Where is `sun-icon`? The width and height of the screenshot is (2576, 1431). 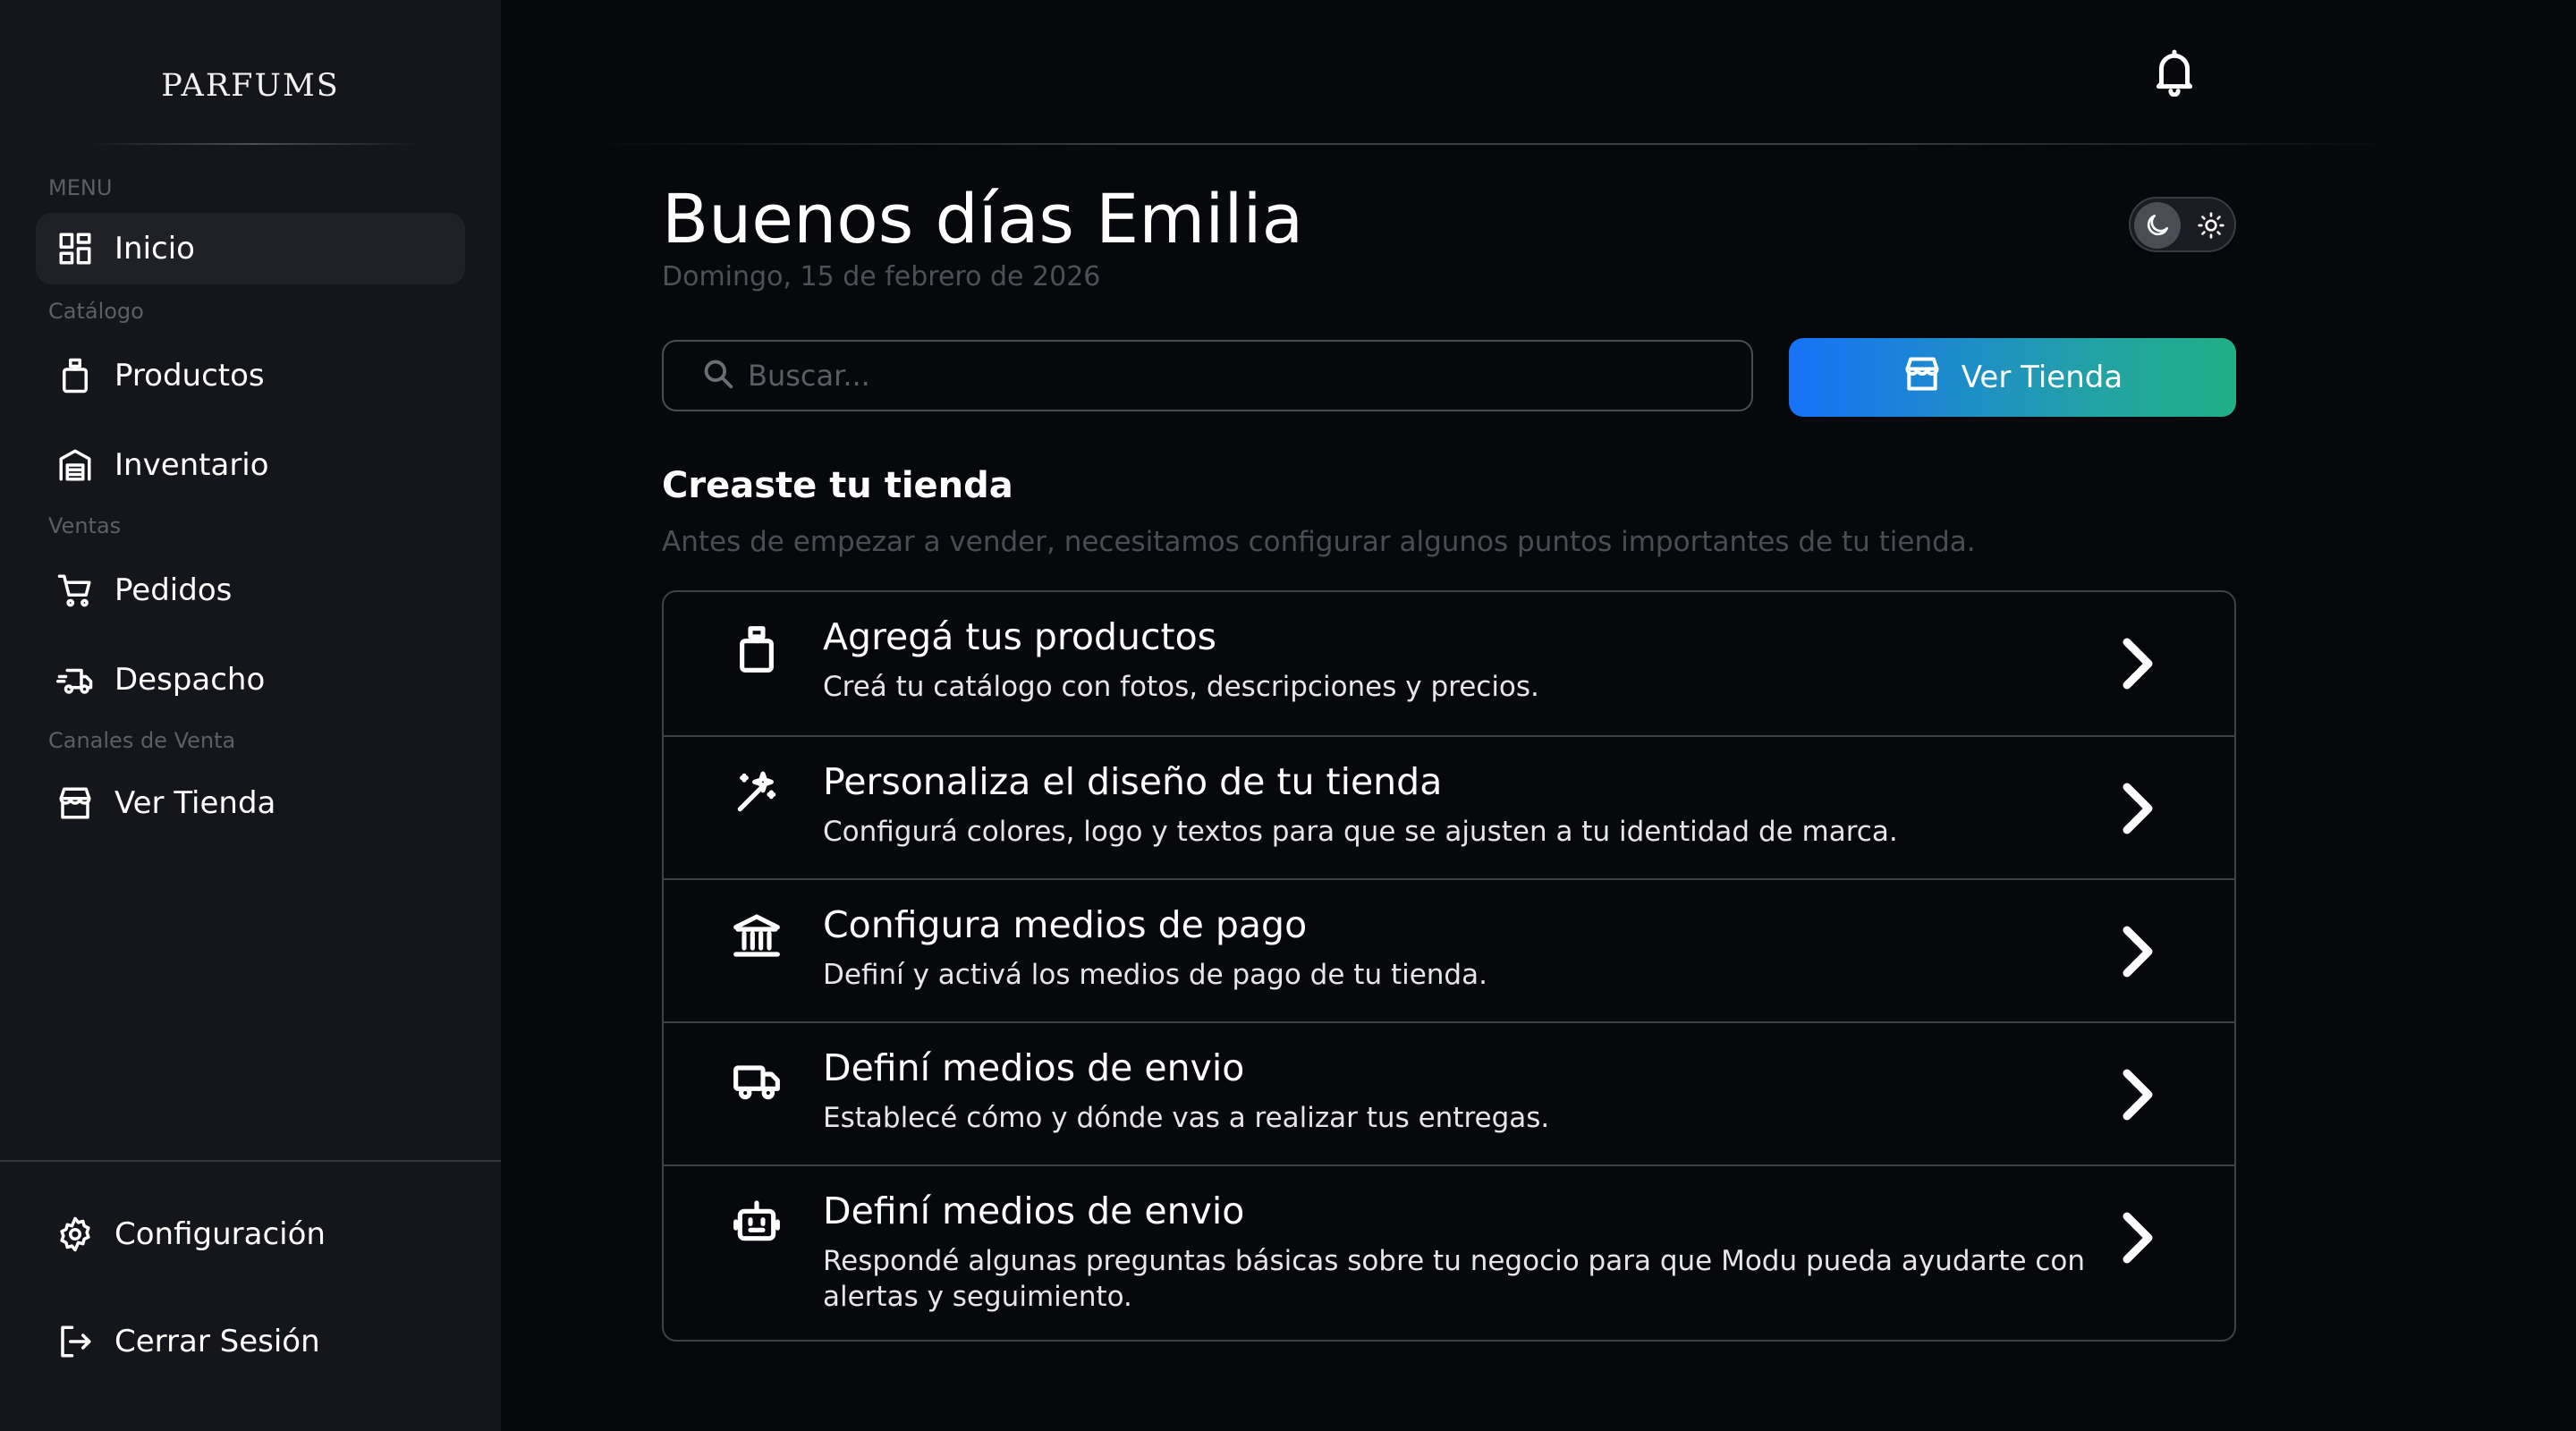 sun-icon is located at coordinates (2211, 226).